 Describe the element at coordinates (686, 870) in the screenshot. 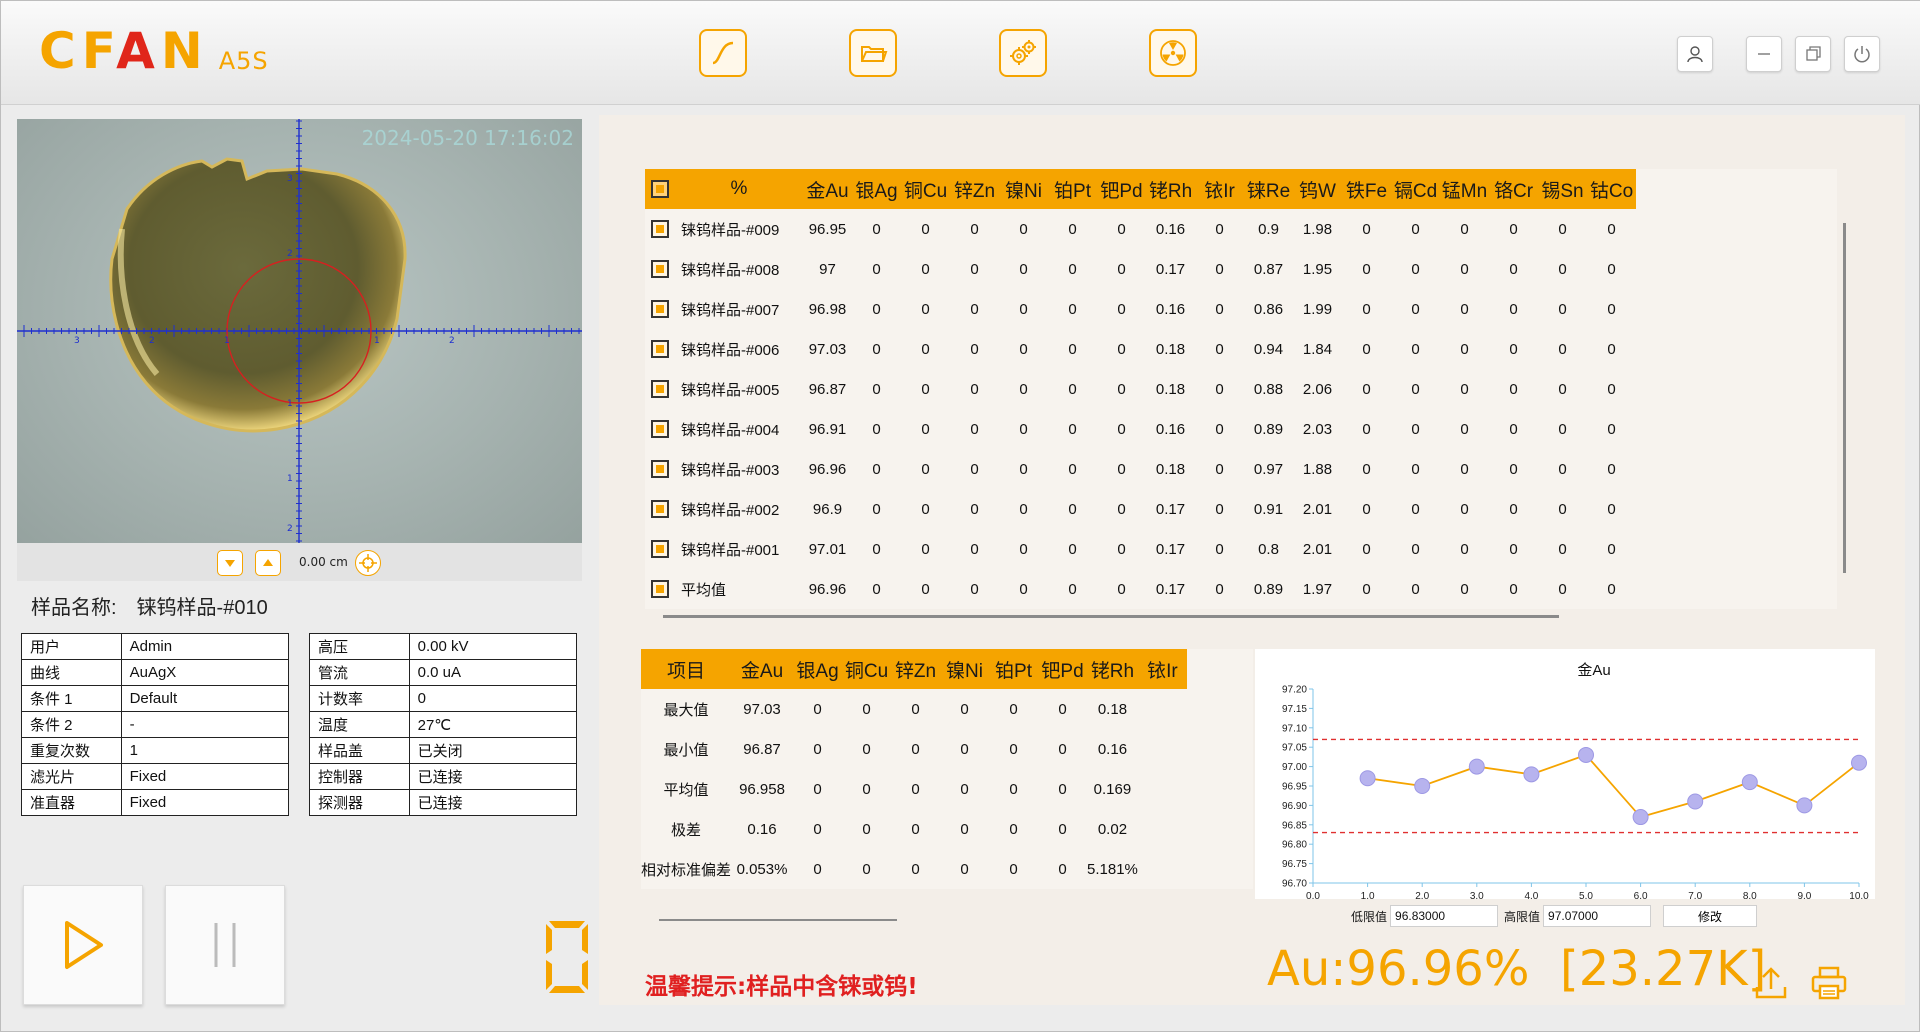

I see `stats-row-name: 相对标准偏差` at that location.